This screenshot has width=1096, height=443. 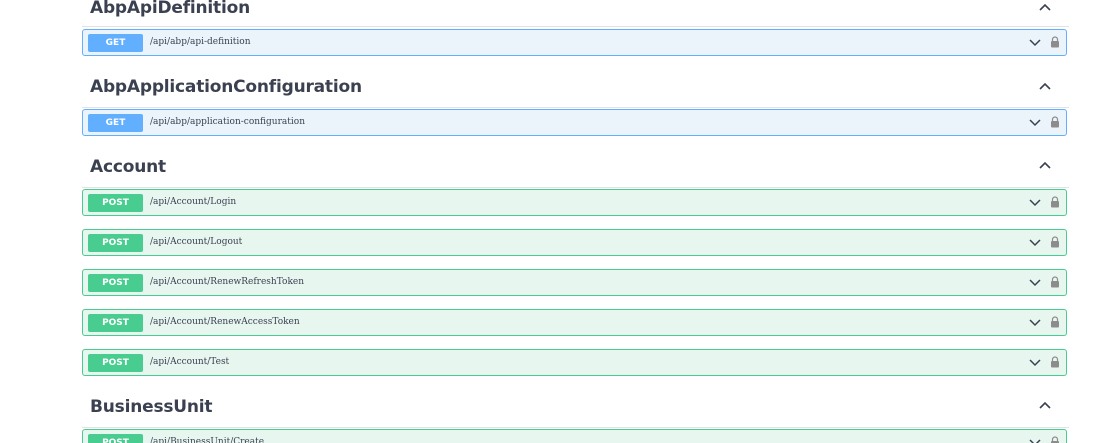 I want to click on operation-post-account-logout: POST /api/Account/Logout, so click(x=574, y=242).